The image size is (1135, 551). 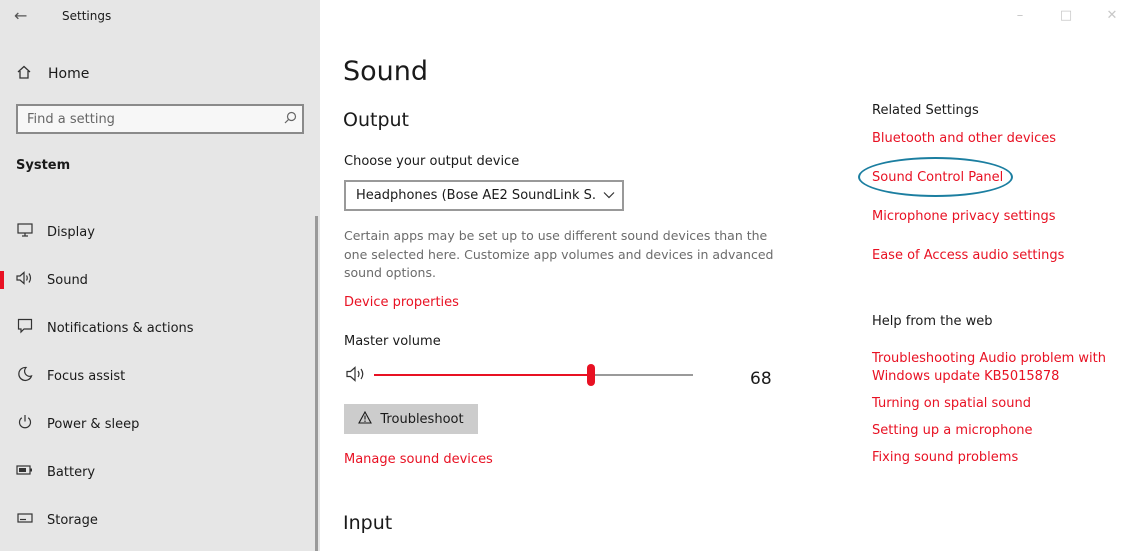 What do you see at coordinates (25, 16) in the screenshot?
I see `back-arrow-icon: ←` at bounding box center [25, 16].